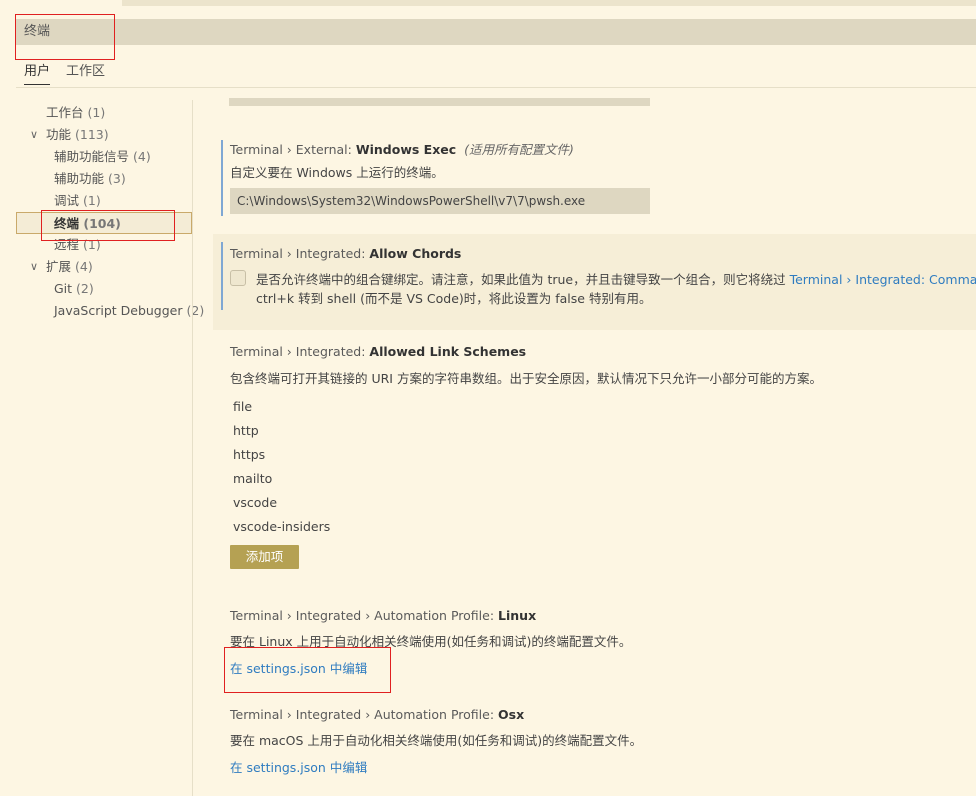 This screenshot has width=976, height=796. What do you see at coordinates (85, 72) in the screenshot?
I see `tab-workspace: 工作区` at bounding box center [85, 72].